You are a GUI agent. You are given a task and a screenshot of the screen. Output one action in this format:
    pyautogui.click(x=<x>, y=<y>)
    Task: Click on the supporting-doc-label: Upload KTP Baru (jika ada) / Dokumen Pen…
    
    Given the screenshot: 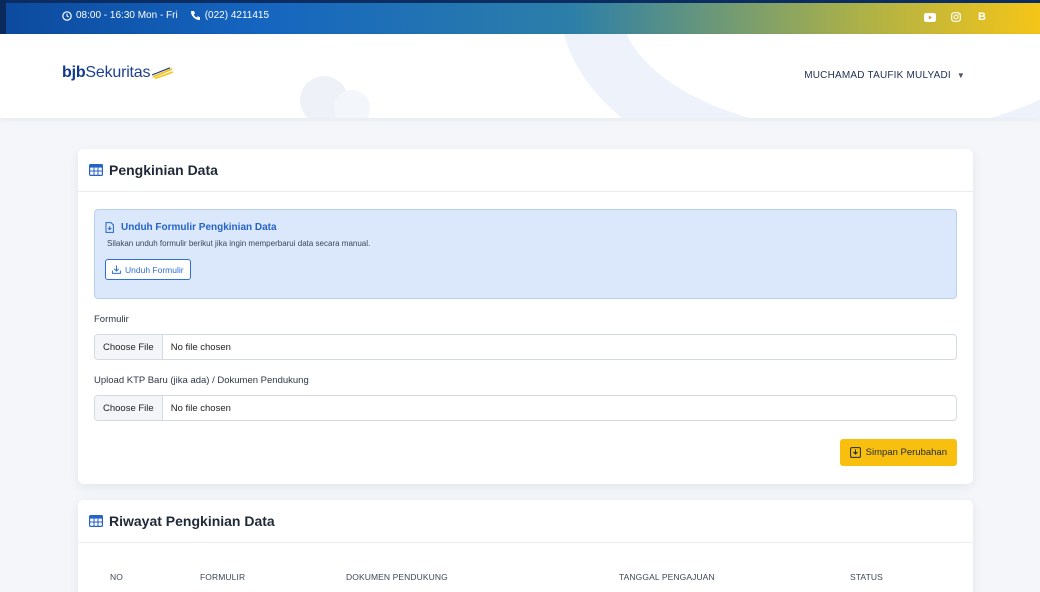 What is the action you would take?
    pyautogui.click(x=201, y=380)
    